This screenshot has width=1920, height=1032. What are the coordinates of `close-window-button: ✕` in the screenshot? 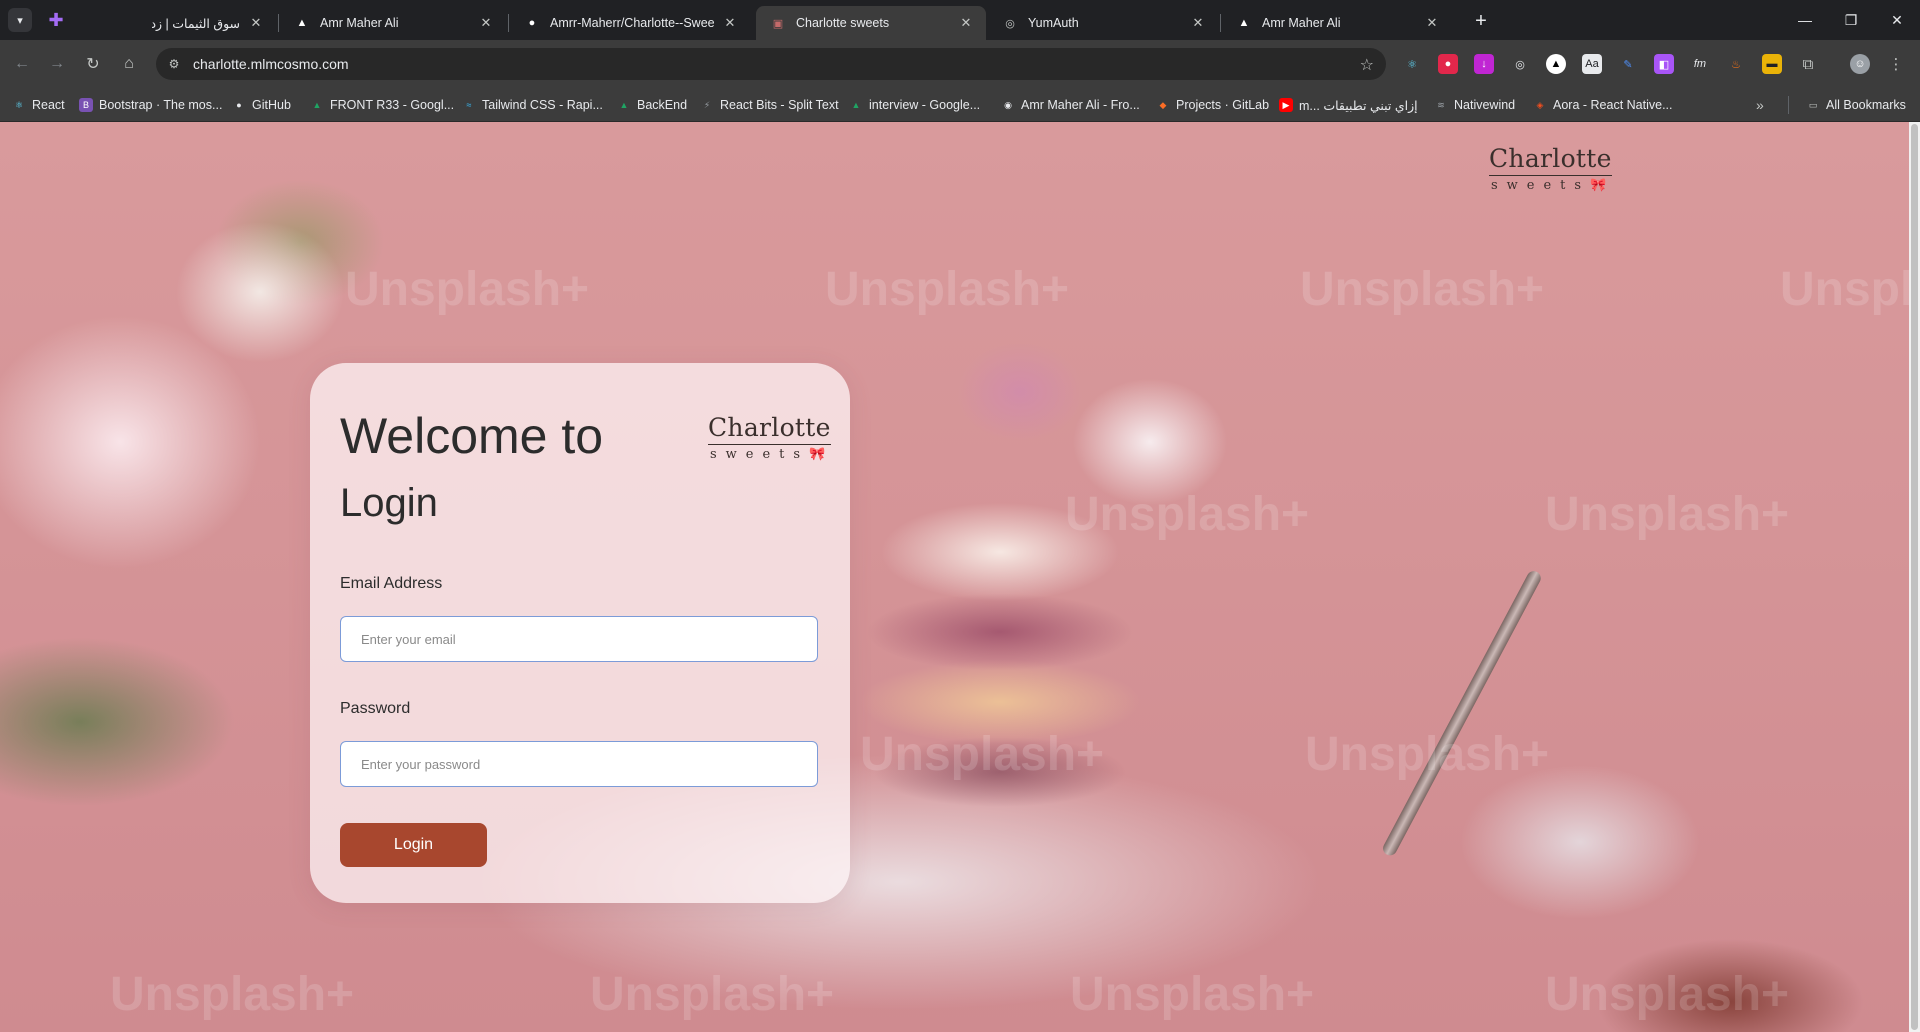 It's located at (1897, 20).